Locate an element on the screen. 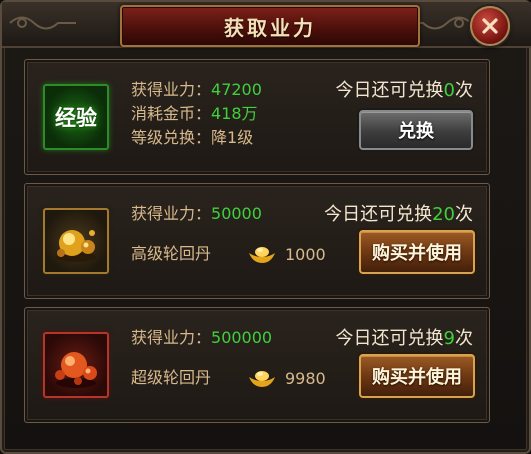  cost-line: 消耗金币：418万 is located at coordinates (194, 114).